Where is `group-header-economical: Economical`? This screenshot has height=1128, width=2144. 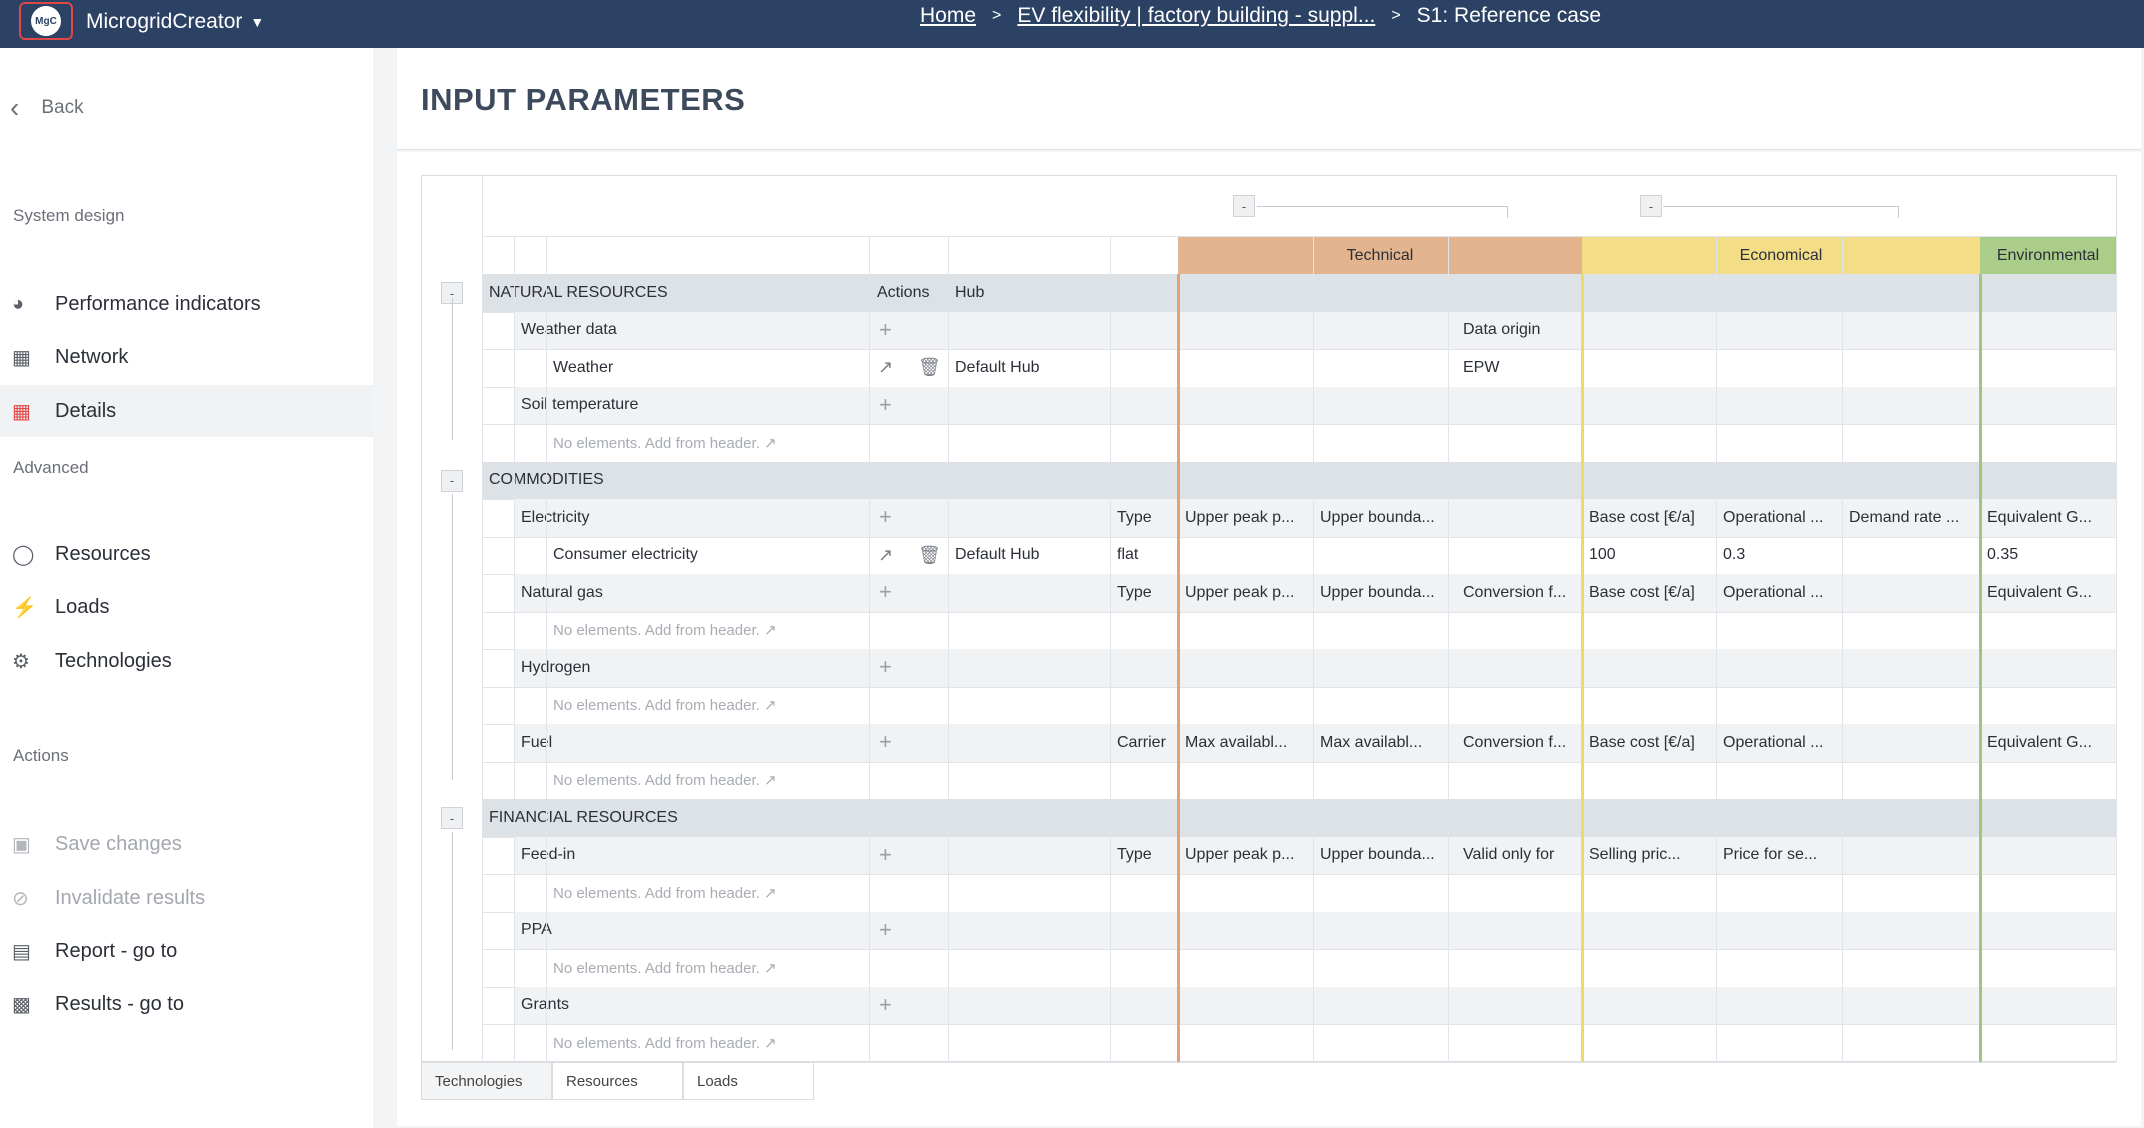
group-header-economical: Economical is located at coordinates (1781, 255).